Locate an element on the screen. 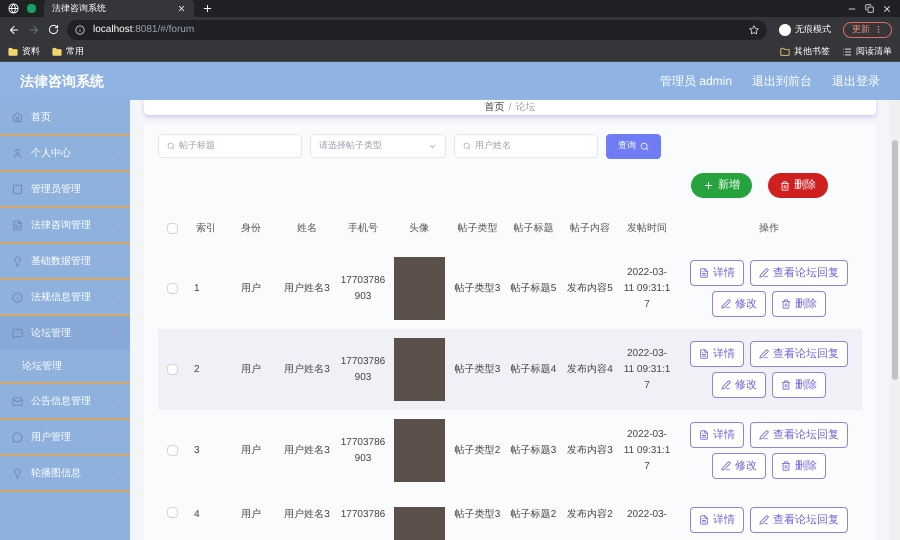 This screenshot has width=900, height=540. table-cell-text: 发布内容3 is located at coordinates (590, 451).